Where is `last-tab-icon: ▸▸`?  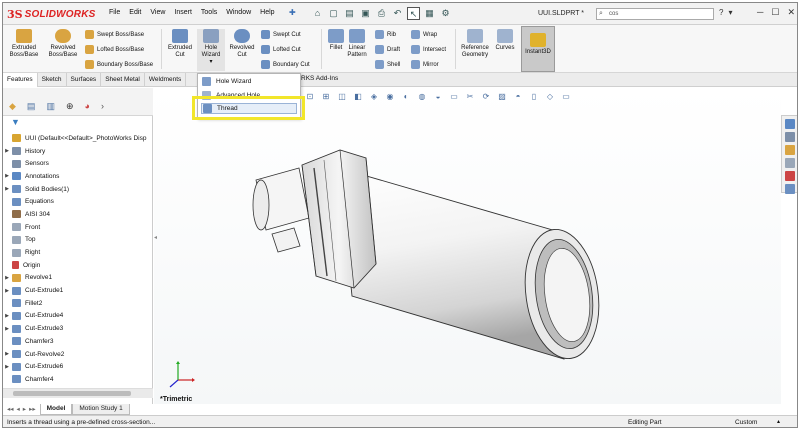 last-tab-icon: ▸▸ is located at coordinates (32, 409).